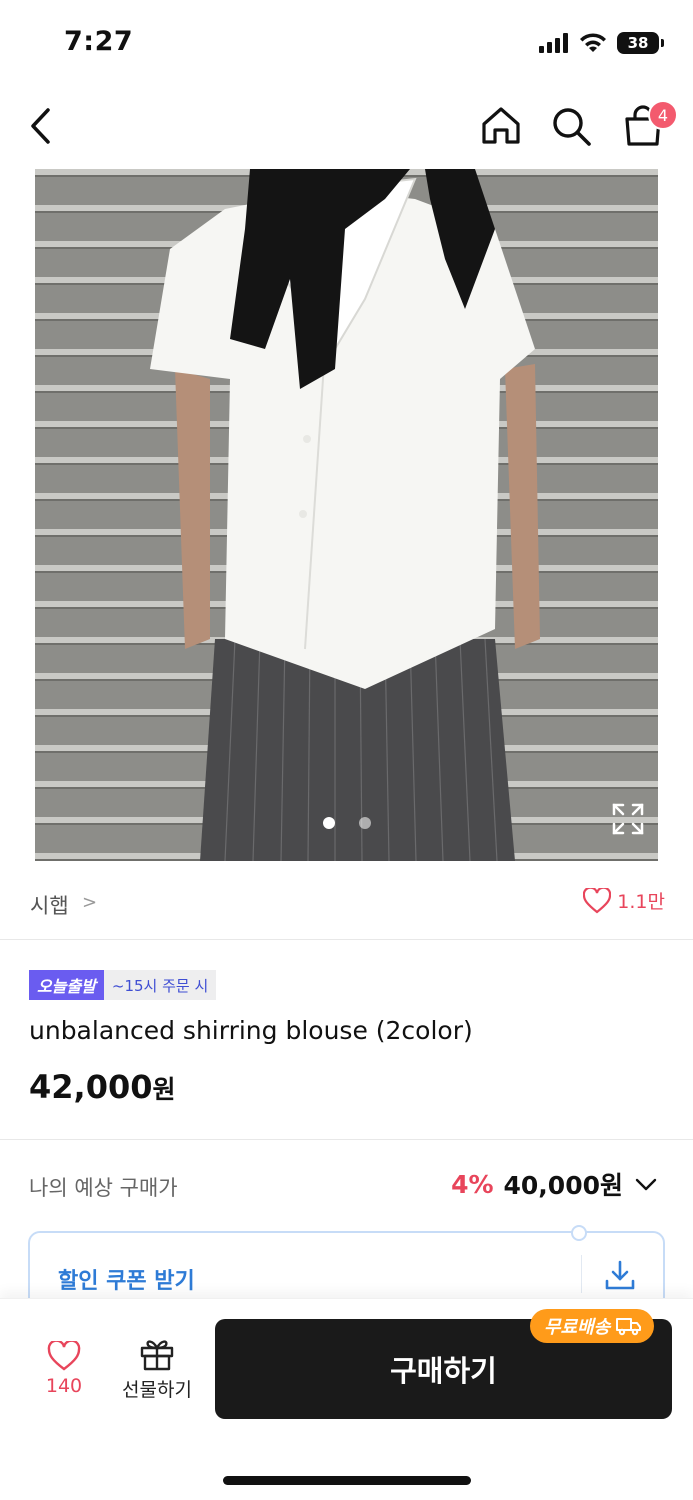 This screenshot has height=1500, width=693. I want to click on discount-rate: 4%, so click(472, 1184).